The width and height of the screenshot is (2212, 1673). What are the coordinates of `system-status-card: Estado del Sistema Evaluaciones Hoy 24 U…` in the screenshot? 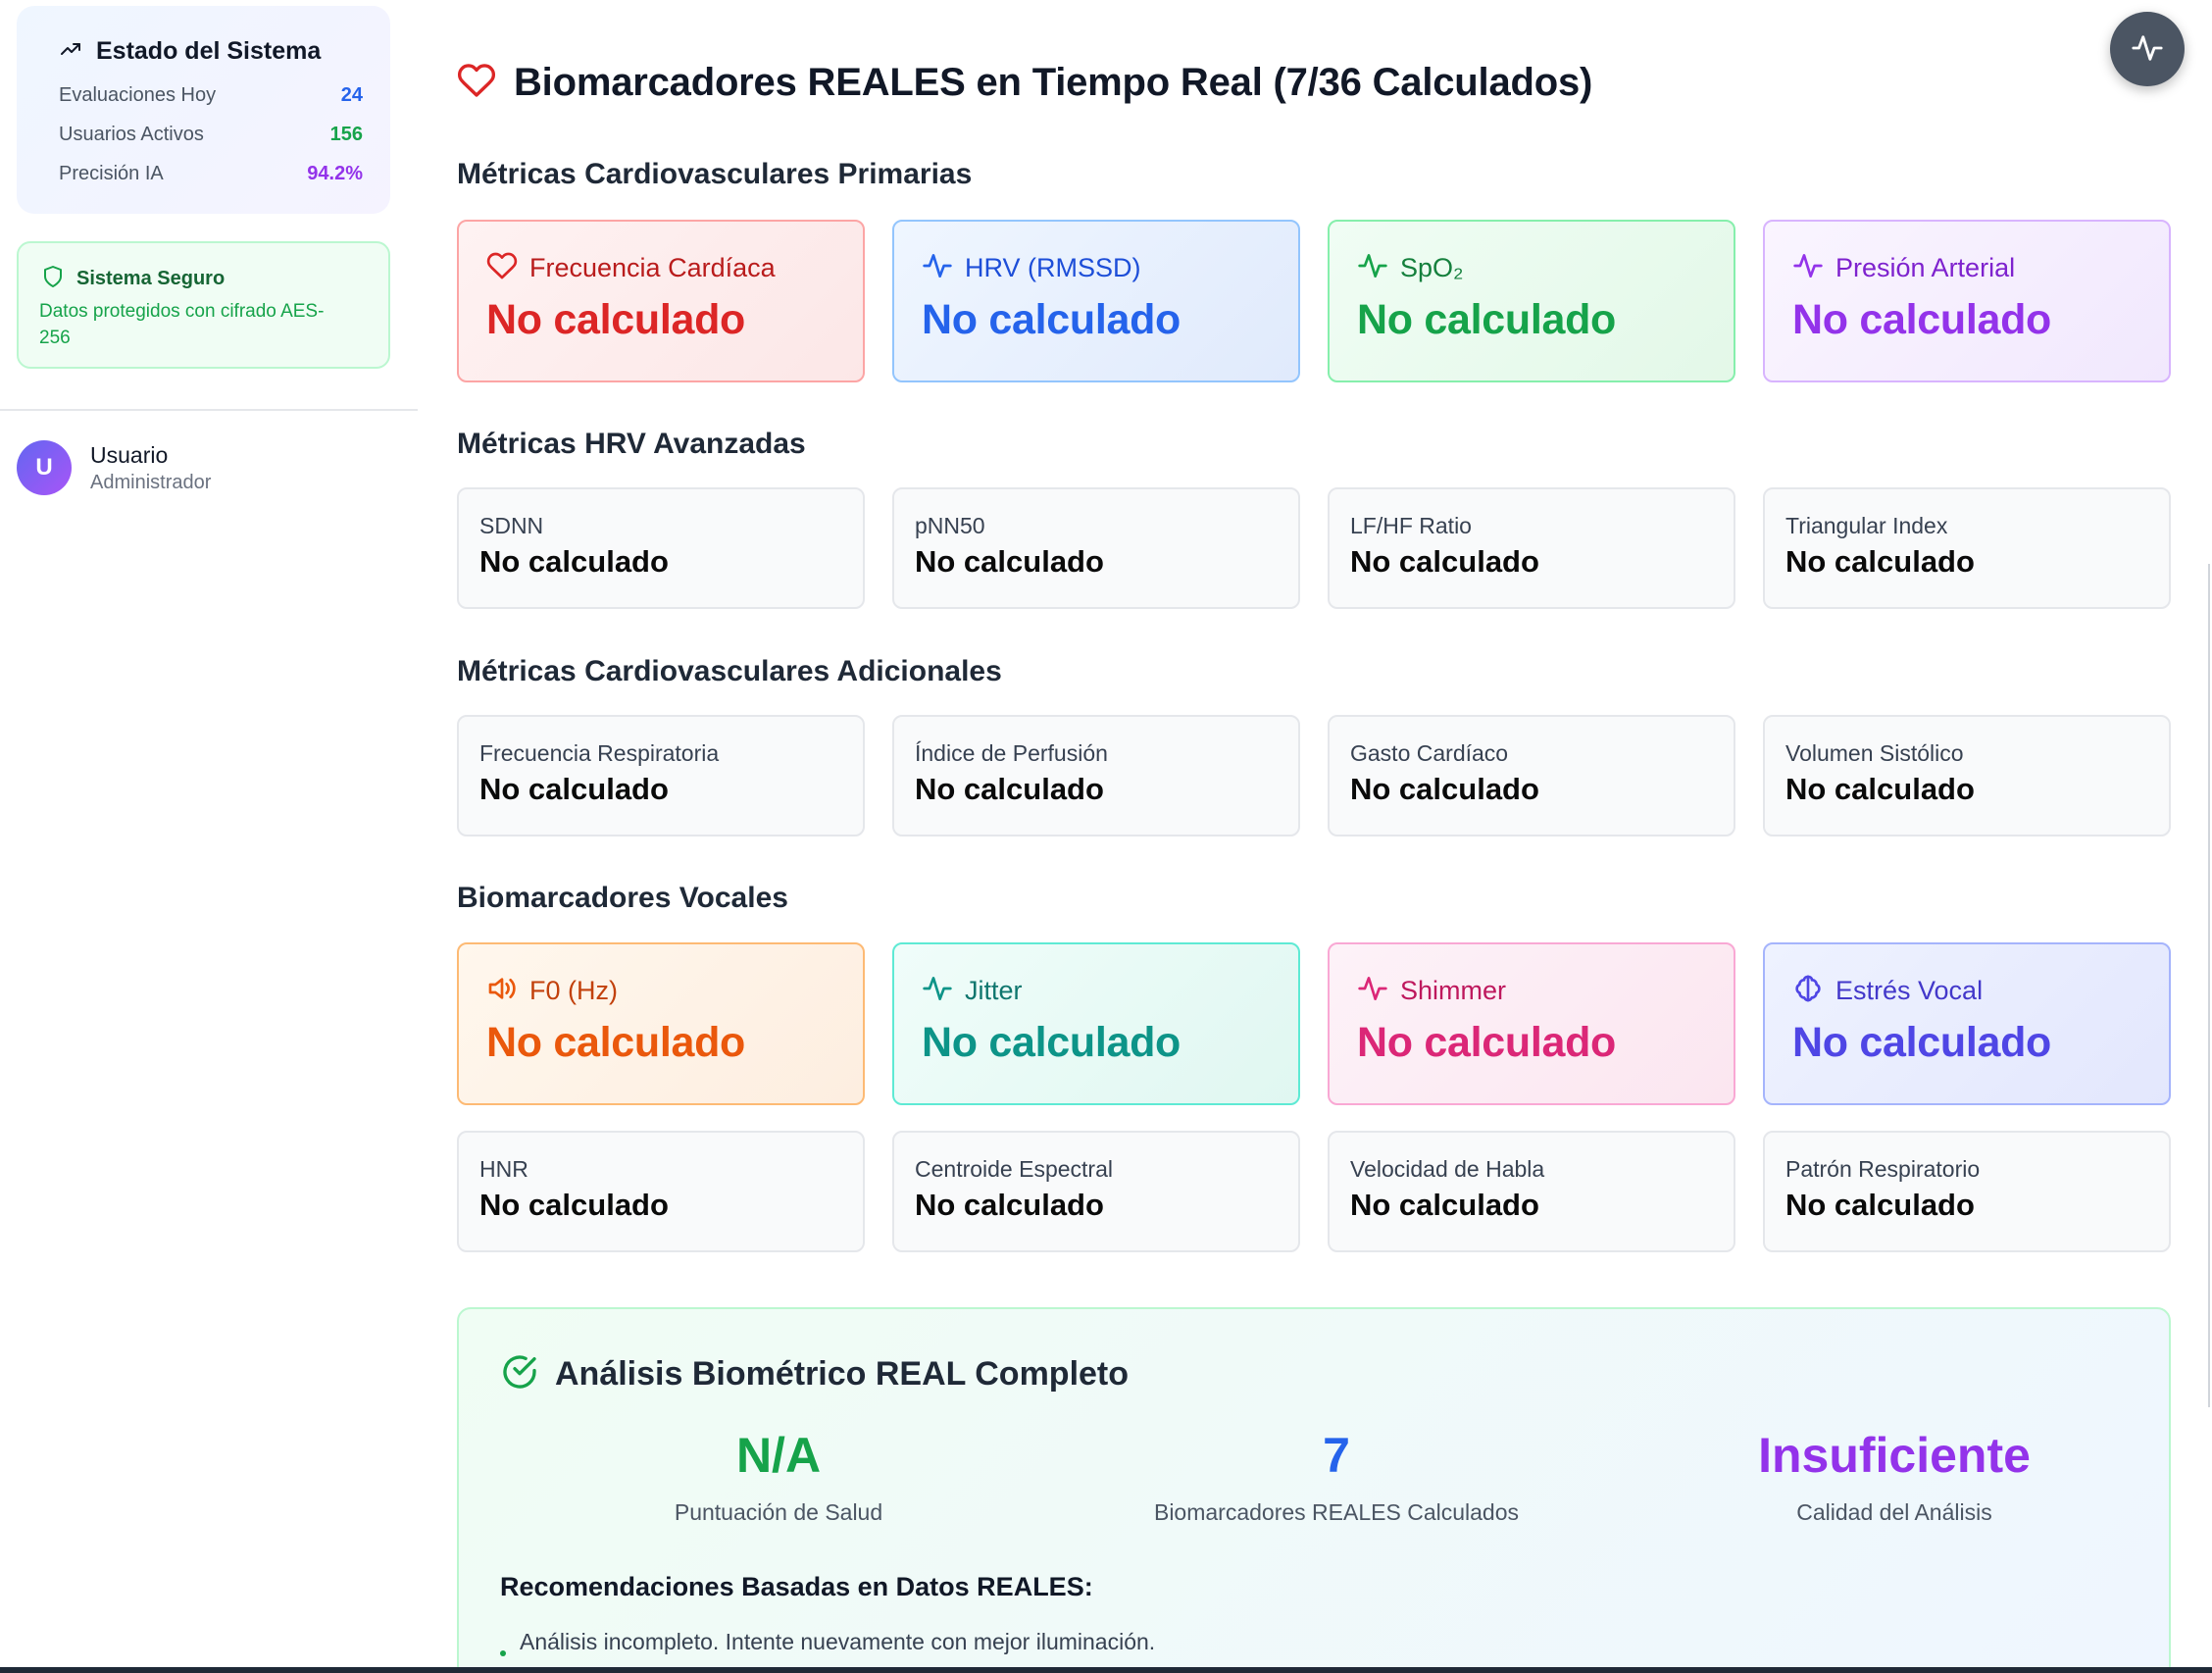 It's located at (203, 110).